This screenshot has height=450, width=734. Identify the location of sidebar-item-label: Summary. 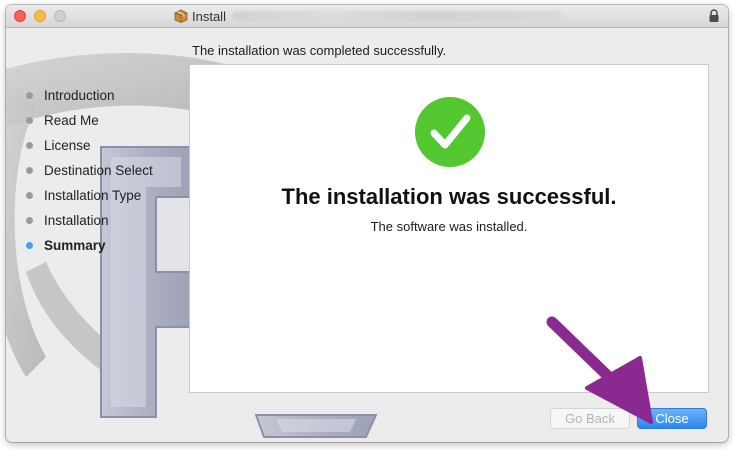
(75, 245).